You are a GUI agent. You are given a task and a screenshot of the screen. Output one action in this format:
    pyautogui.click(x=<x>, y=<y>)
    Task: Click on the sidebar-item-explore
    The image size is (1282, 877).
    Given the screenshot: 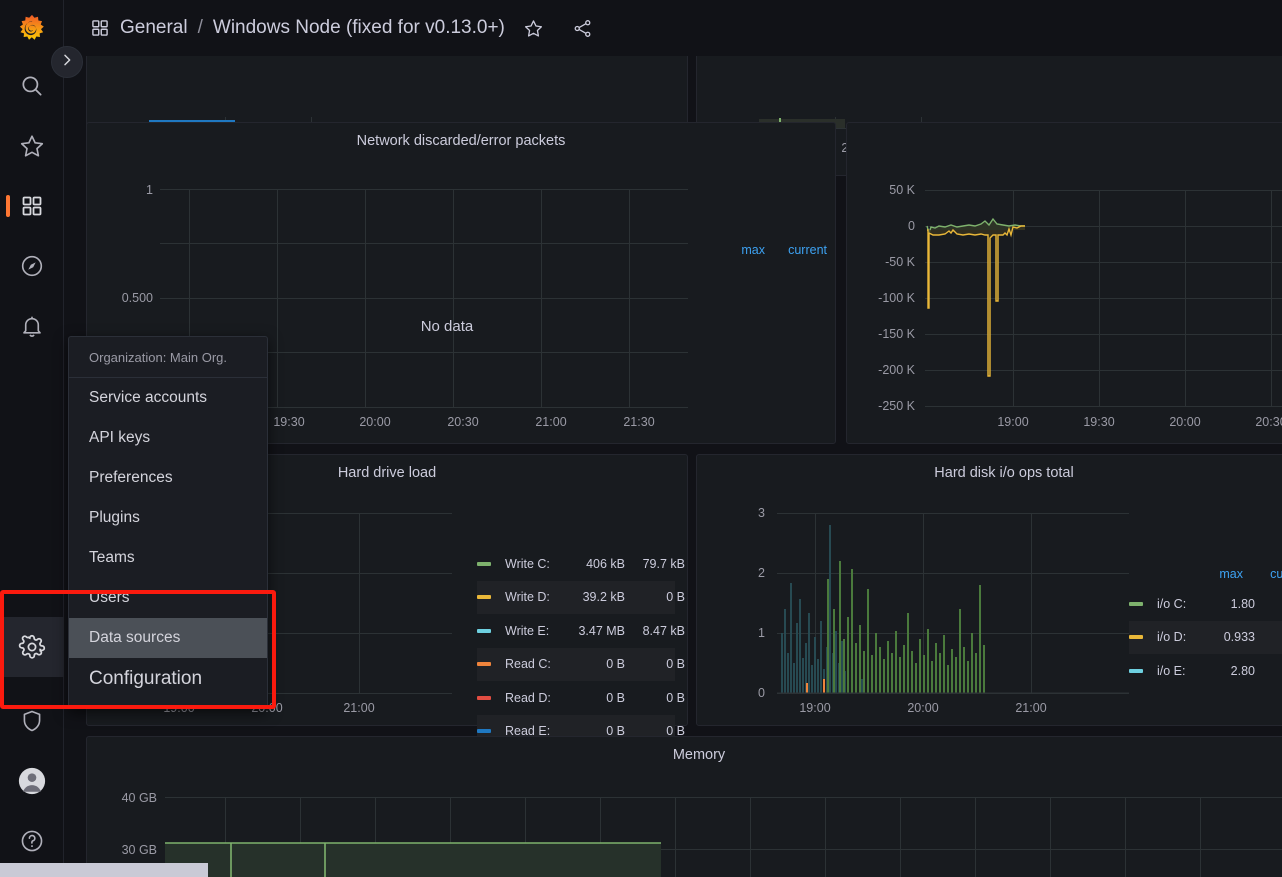 What is the action you would take?
    pyautogui.click(x=32, y=266)
    